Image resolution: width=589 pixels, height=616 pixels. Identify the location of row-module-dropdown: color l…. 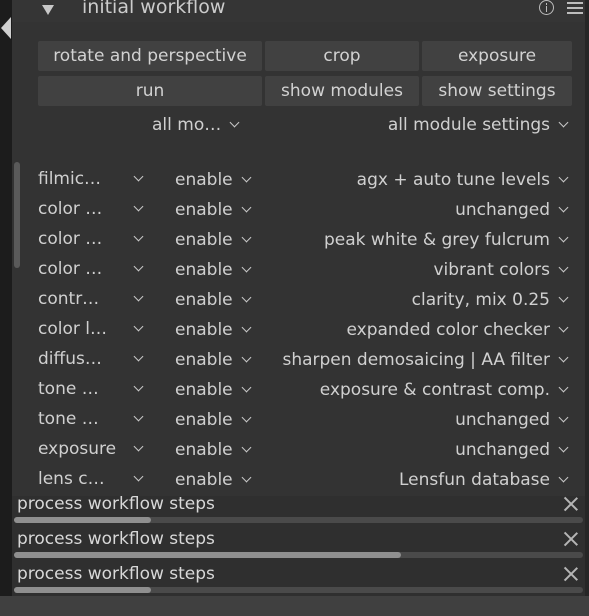
(93, 329).